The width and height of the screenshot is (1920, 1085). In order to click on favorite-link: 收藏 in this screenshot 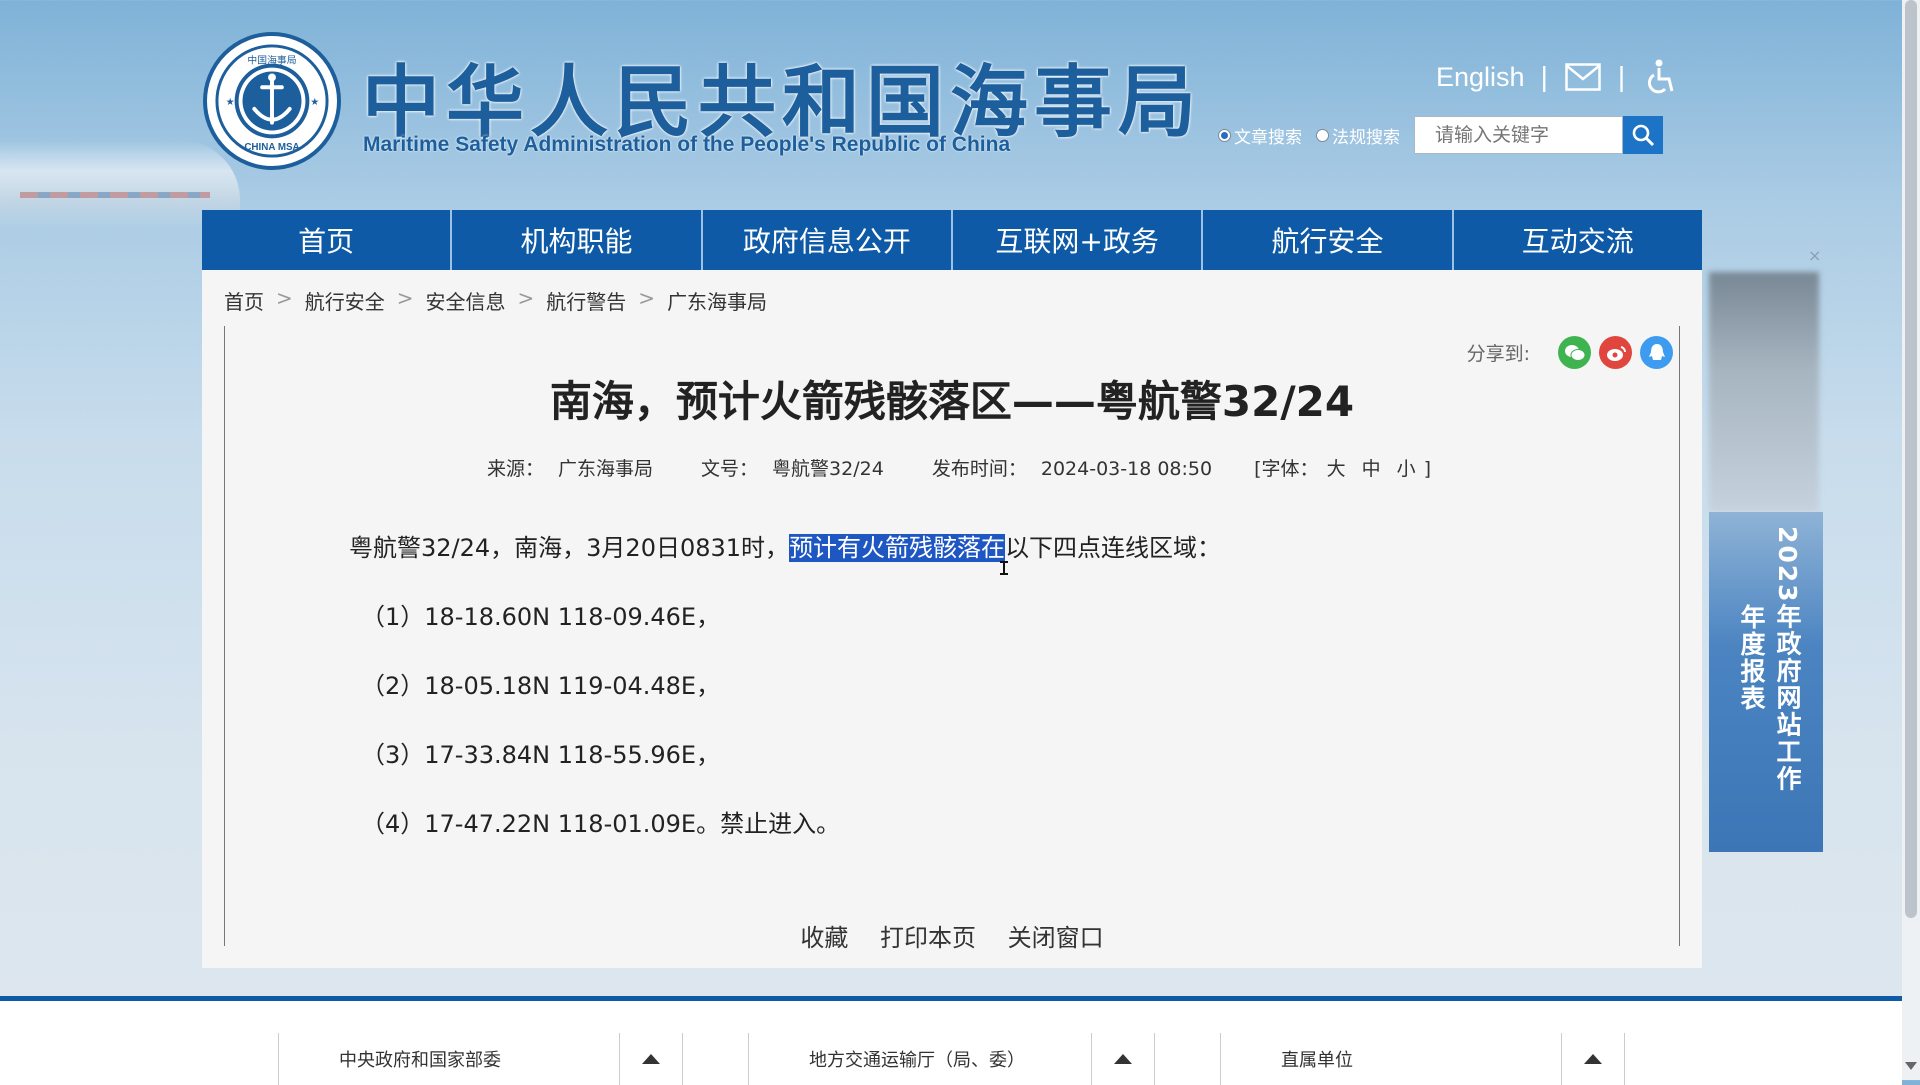, I will do `click(824, 938)`.